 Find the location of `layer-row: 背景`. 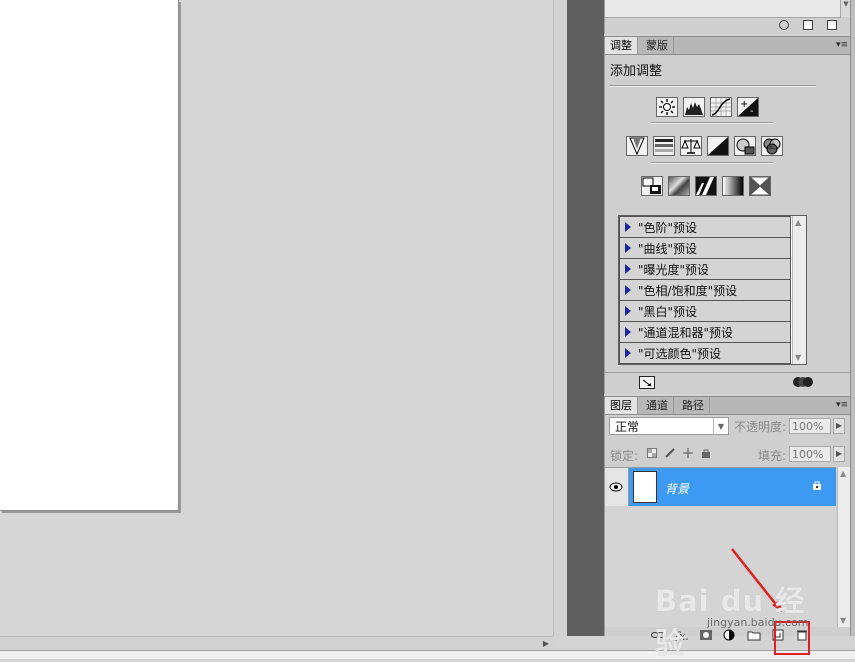

layer-row: 背景 is located at coordinates (720, 487).